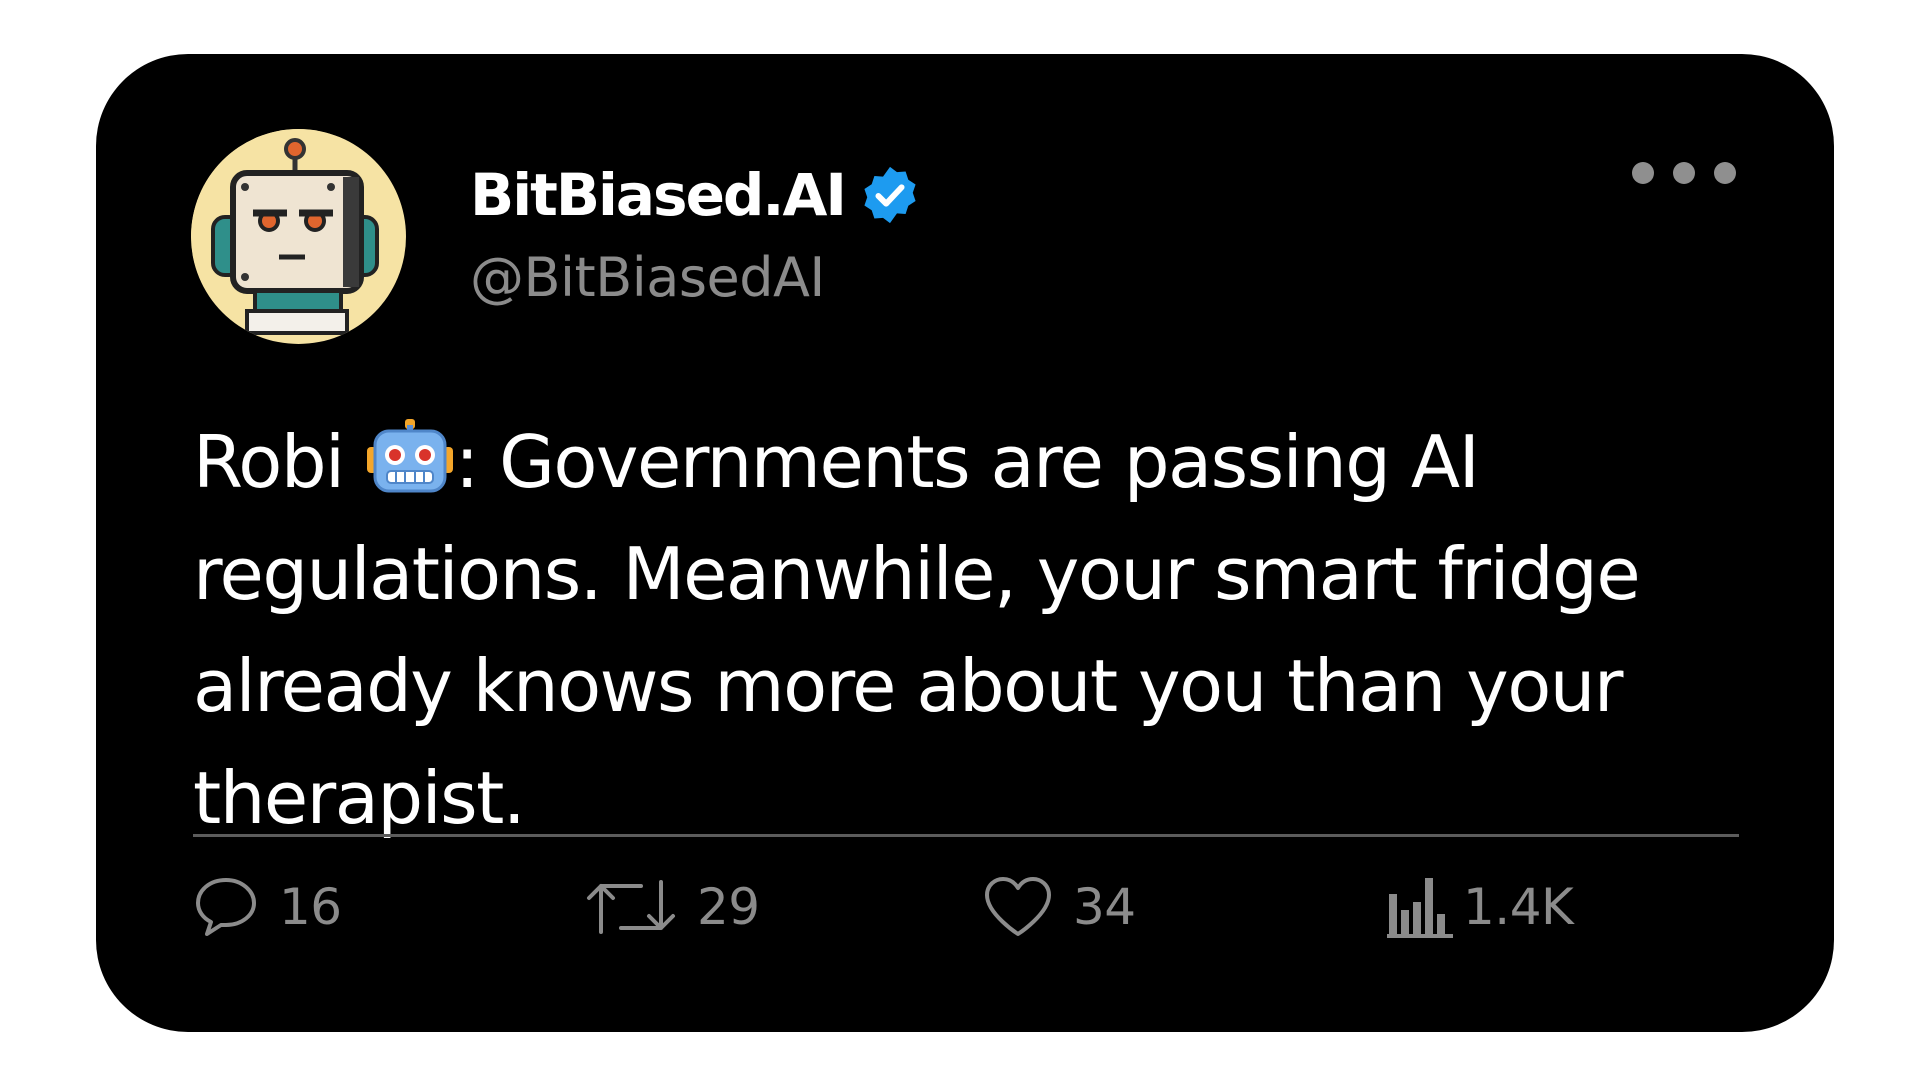  I want to click on verified-badge-icon, so click(890, 195).